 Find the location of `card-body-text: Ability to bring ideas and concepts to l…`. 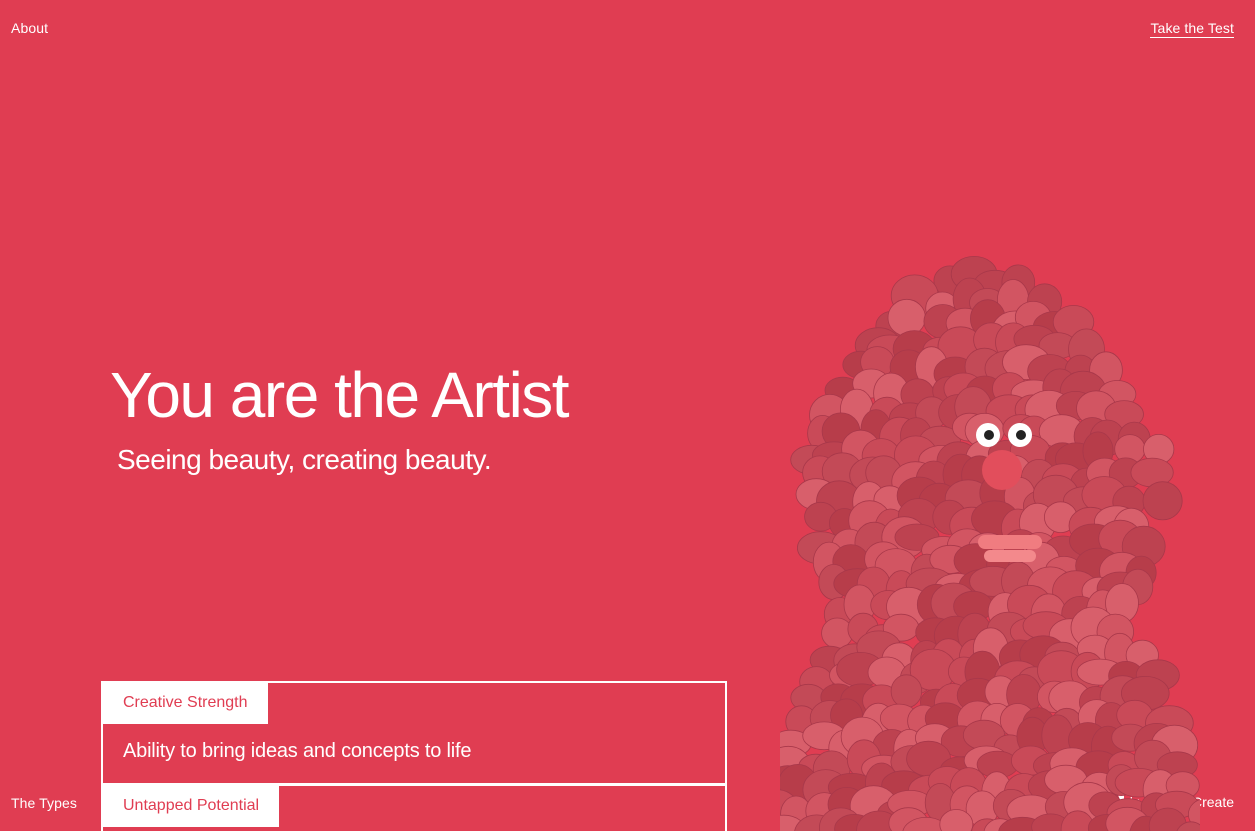

card-body-text: Ability to bring ideas and concepts to l… is located at coordinates (297, 751).